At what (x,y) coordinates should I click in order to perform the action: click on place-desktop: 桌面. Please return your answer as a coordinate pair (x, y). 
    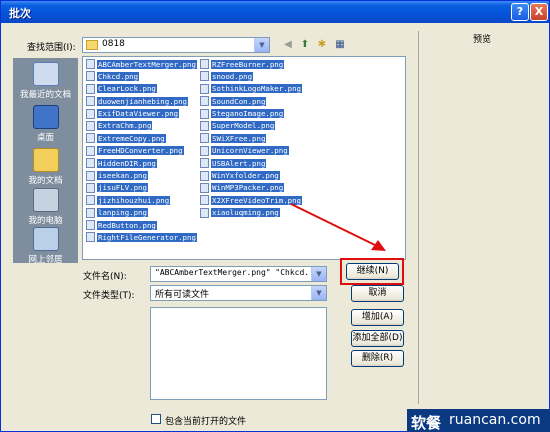
    Looking at the image, I should click on (45, 124).